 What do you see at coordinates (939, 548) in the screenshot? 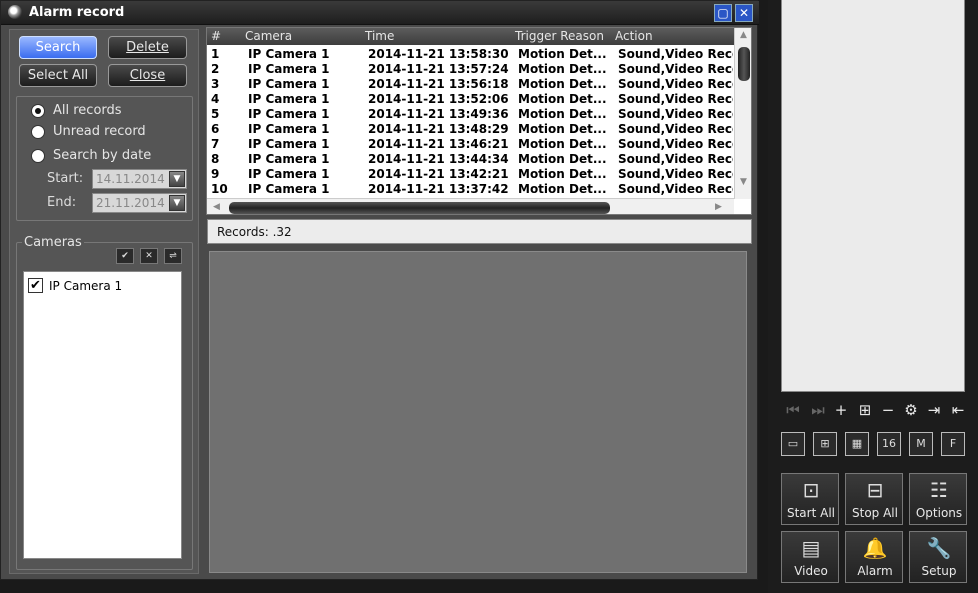
I see `setup-wrench-icon: 🔧` at bounding box center [939, 548].